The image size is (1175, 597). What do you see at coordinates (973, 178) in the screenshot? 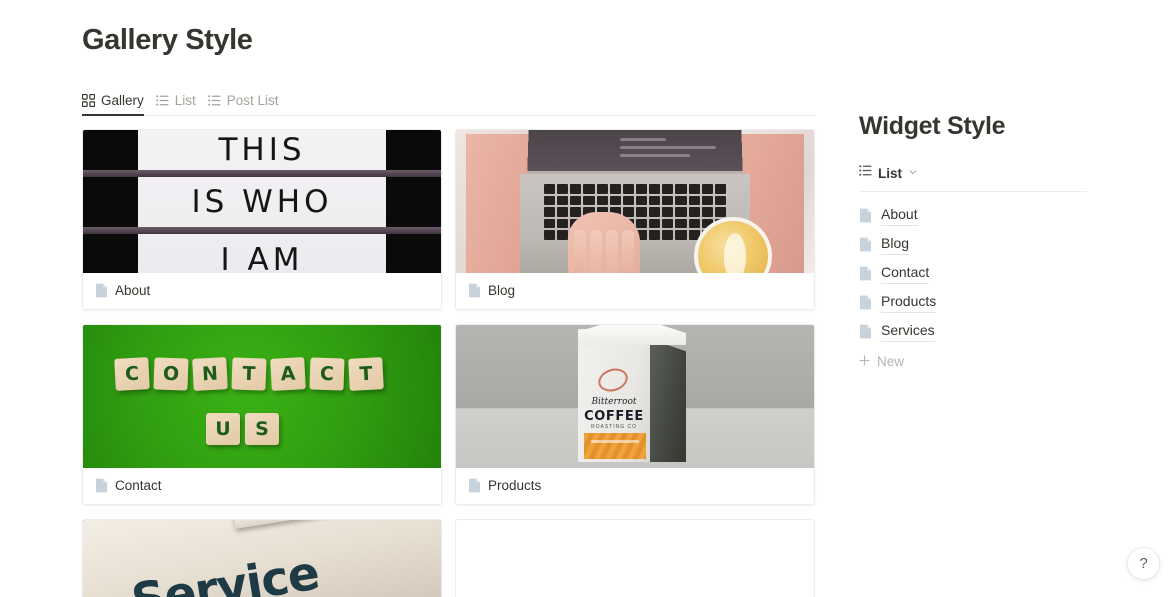
I see `widget-view-selector: List` at bounding box center [973, 178].